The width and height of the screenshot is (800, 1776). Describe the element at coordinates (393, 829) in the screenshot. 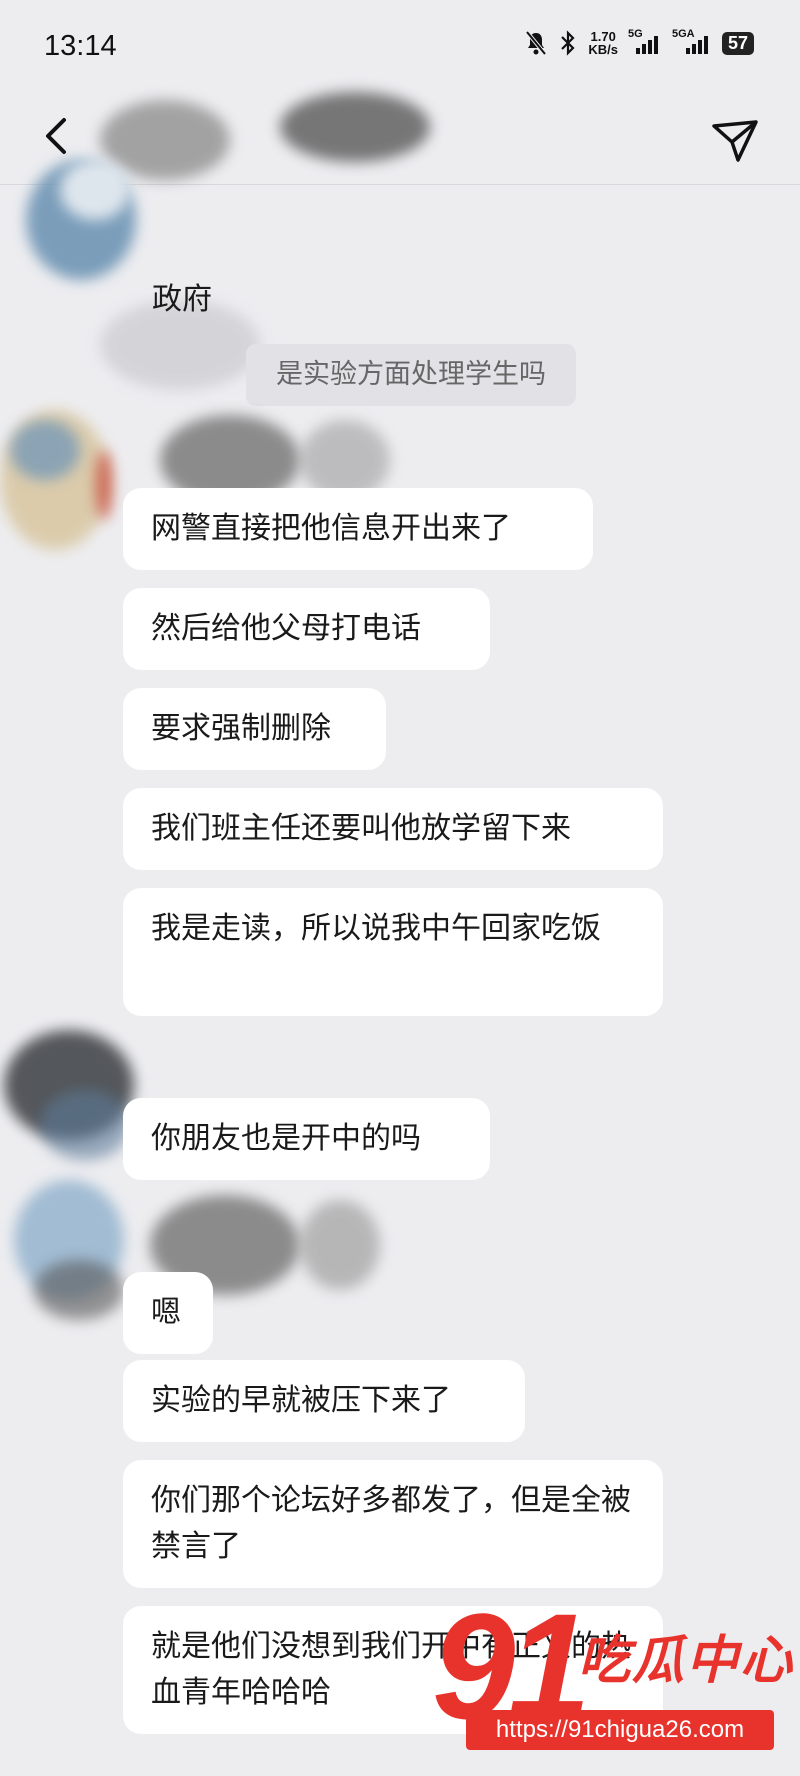

I see `message-bubble: 我们班主任还要叫他放学留下来` at that location.